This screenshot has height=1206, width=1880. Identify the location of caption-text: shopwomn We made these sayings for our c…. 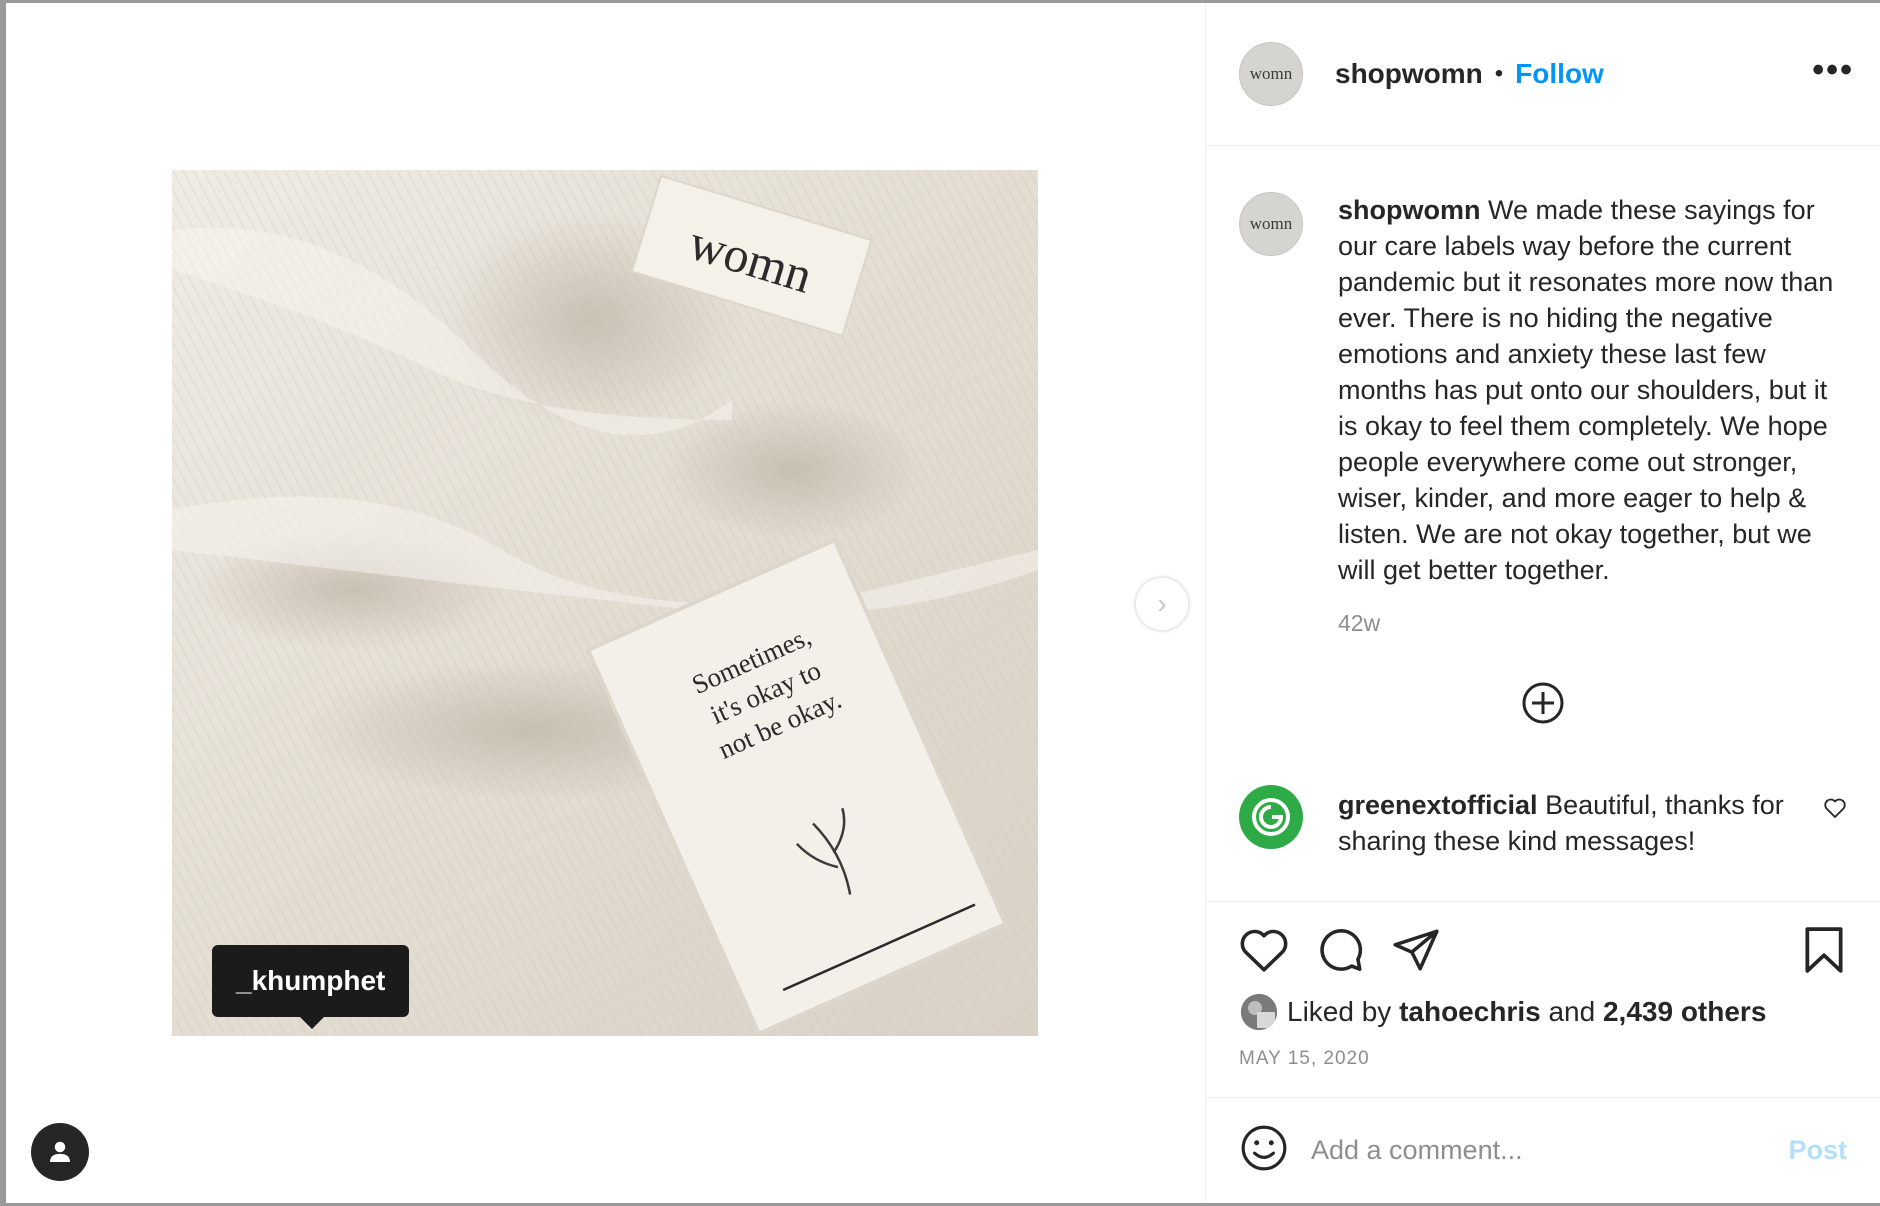
(1592, 390).